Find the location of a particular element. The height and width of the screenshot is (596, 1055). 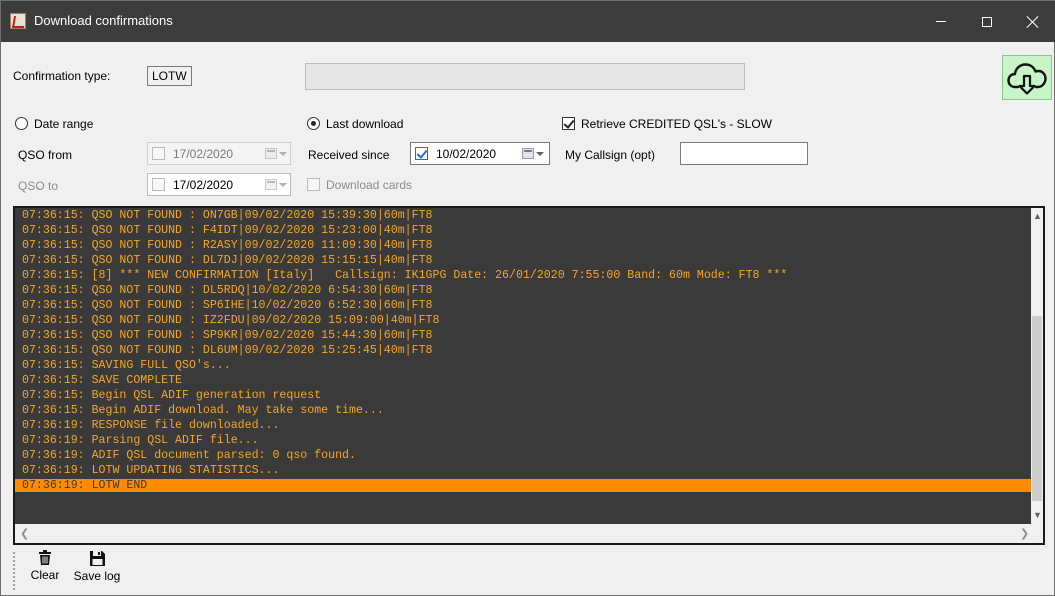

vertical-scrollbar: ▲ ▼ is located at coordinates (1037, 366).